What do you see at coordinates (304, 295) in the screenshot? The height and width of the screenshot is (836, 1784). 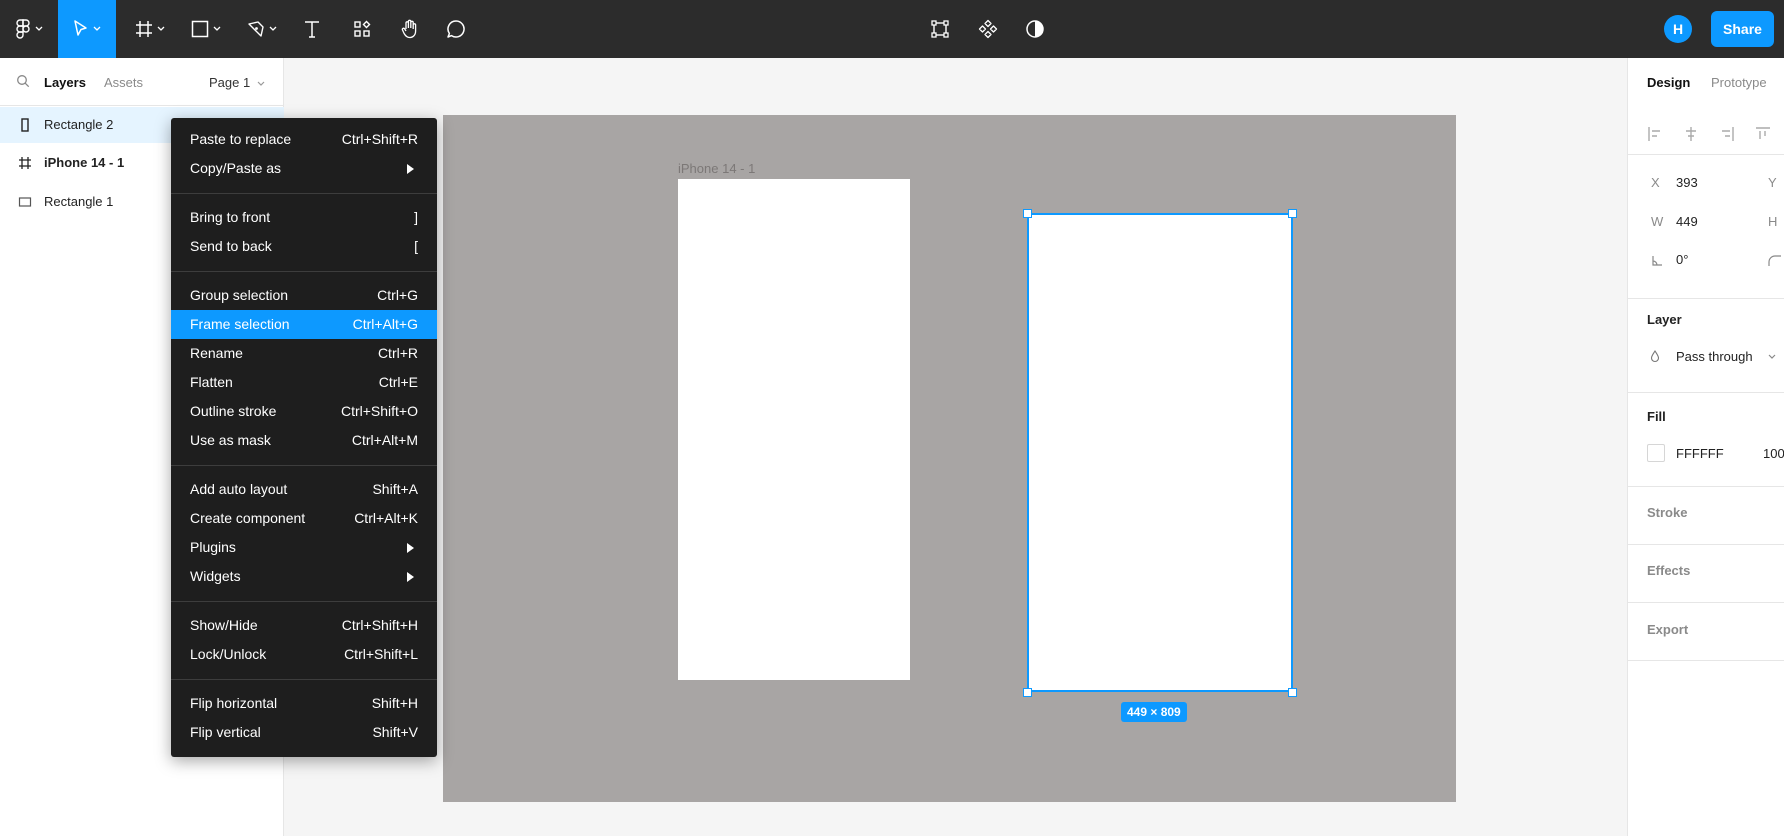 I see `menu-item-group-selection: Group selection Ctrl+G` at bounding box center [304, 295].